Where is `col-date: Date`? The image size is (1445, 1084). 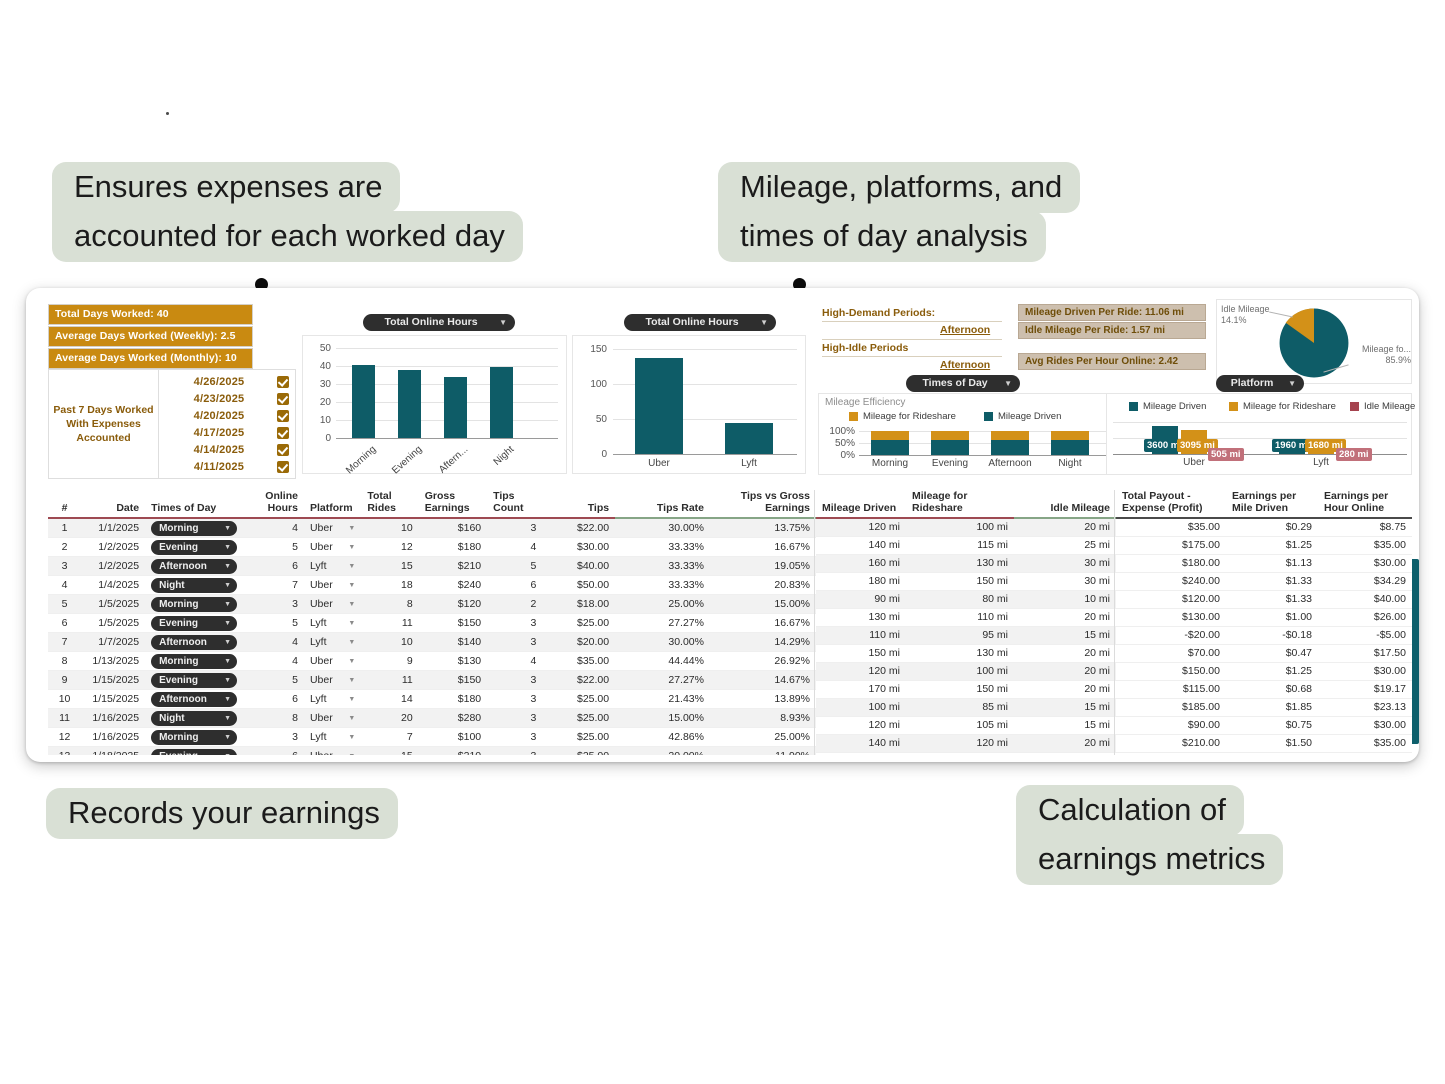
col-date: Date is located at coordinates (113, 505).